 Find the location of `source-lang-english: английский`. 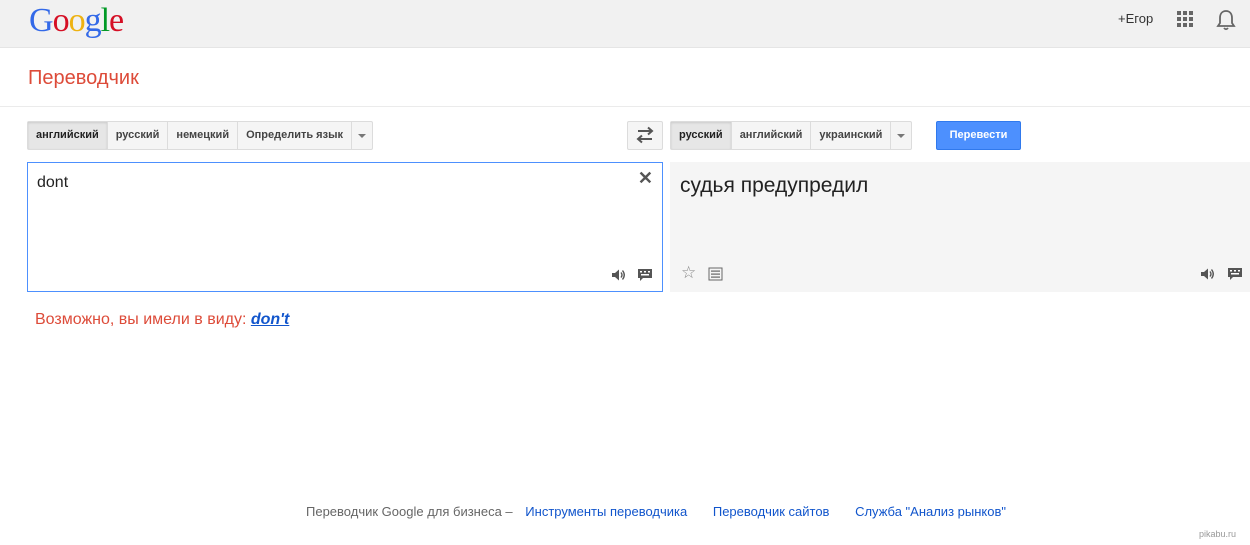

source-lang-english: английский is located at coordinates (68, 135).